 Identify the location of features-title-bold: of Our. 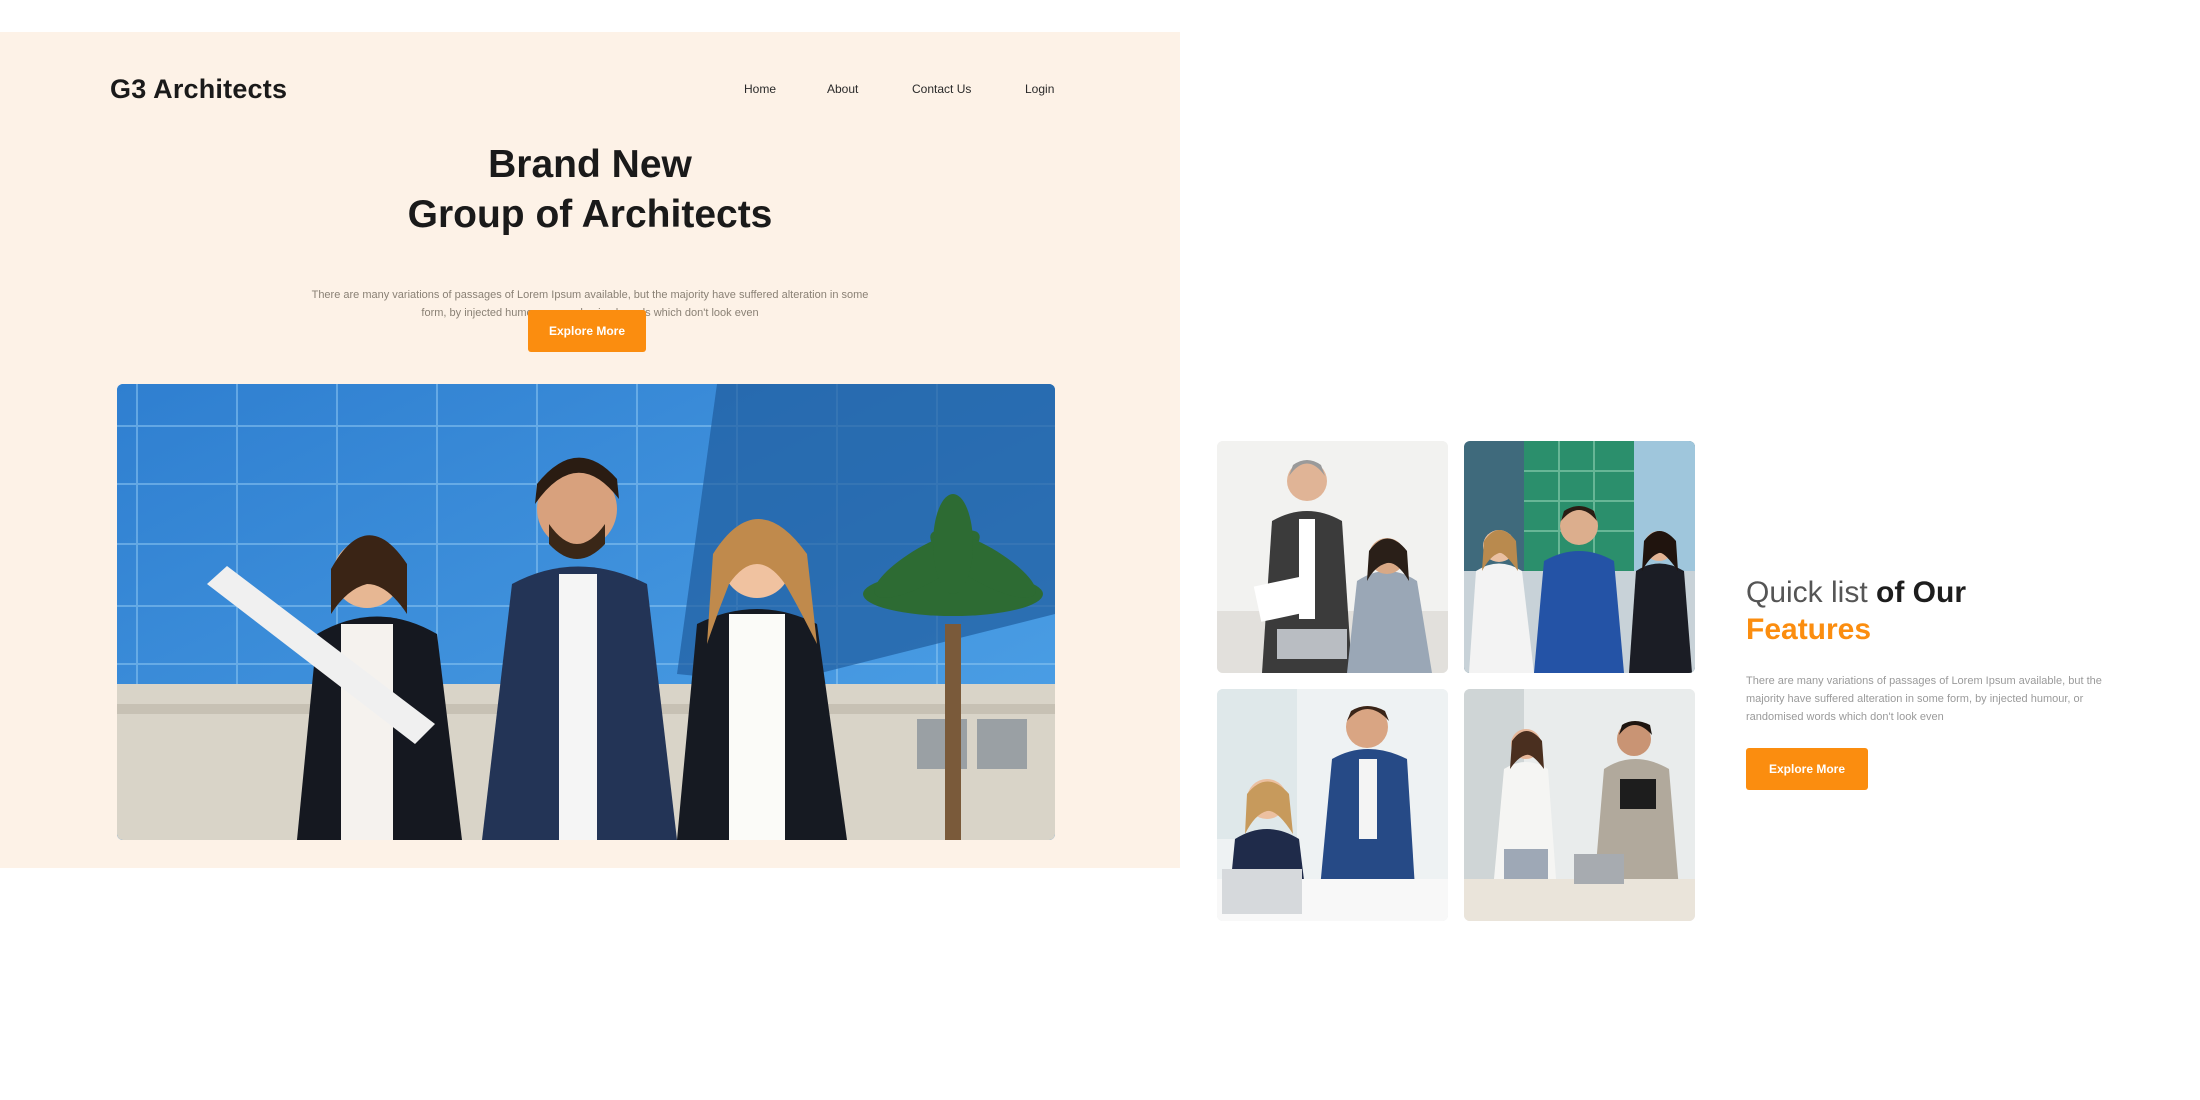
(1921, 592).